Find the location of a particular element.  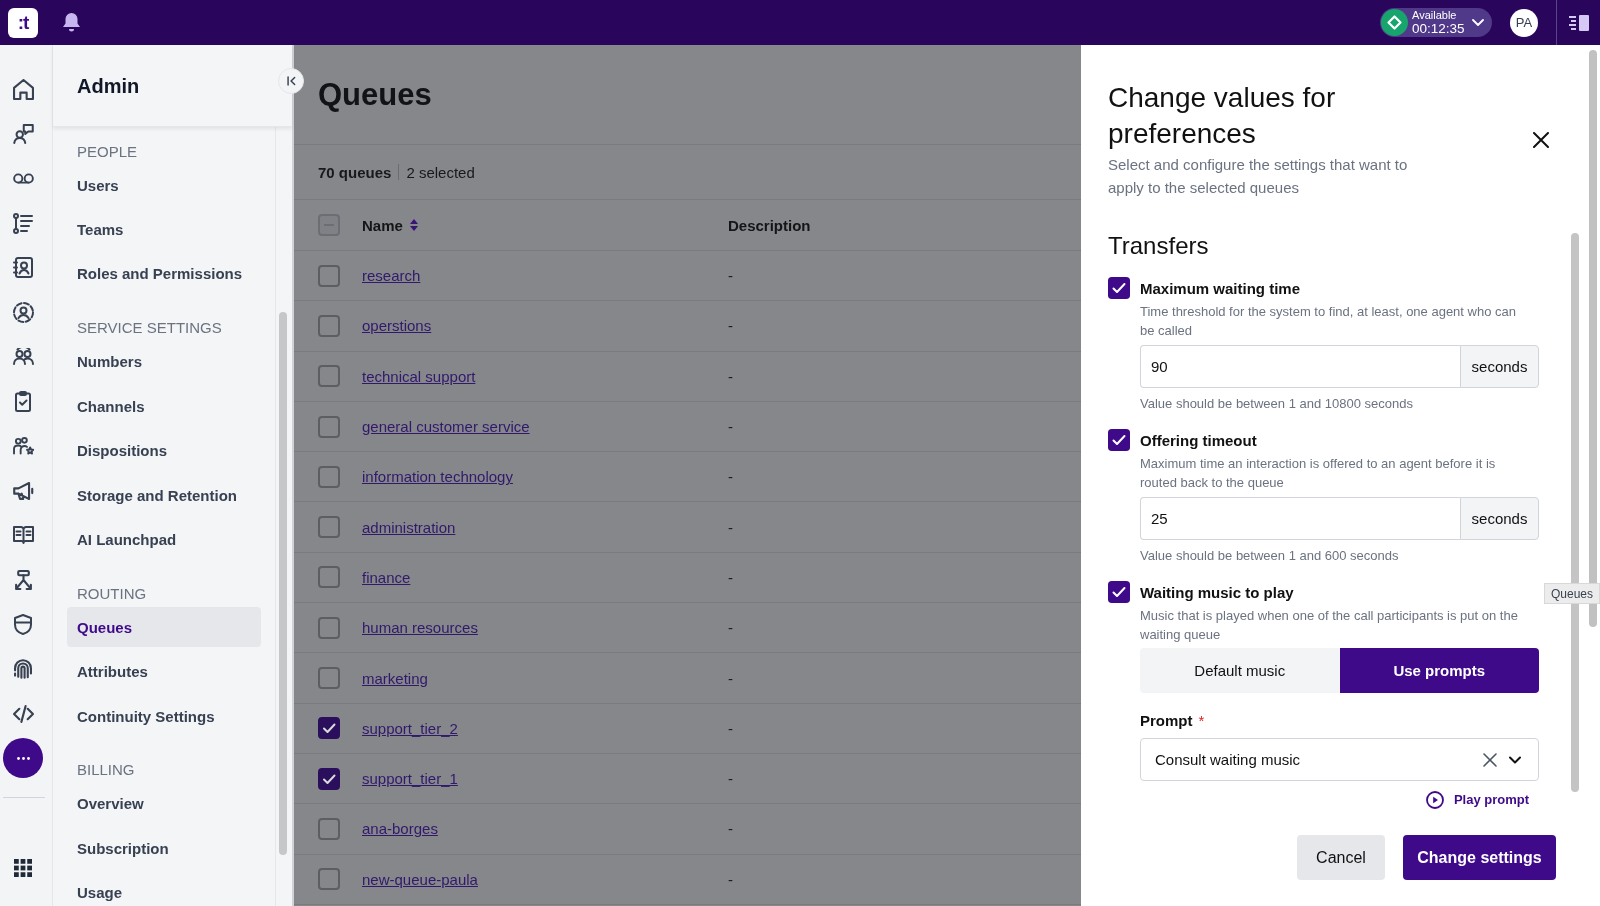

sidebar-item: Storage and Retention is located at coordinates (164, 495).